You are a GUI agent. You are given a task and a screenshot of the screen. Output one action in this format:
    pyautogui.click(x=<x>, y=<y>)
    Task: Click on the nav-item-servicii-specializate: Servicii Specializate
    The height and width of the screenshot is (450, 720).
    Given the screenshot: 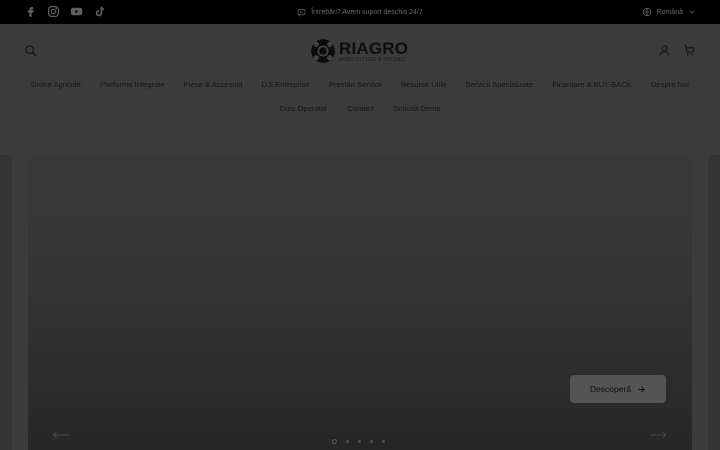 What is the action you would take?
    pyautogui.click(x=500, y=84)
    